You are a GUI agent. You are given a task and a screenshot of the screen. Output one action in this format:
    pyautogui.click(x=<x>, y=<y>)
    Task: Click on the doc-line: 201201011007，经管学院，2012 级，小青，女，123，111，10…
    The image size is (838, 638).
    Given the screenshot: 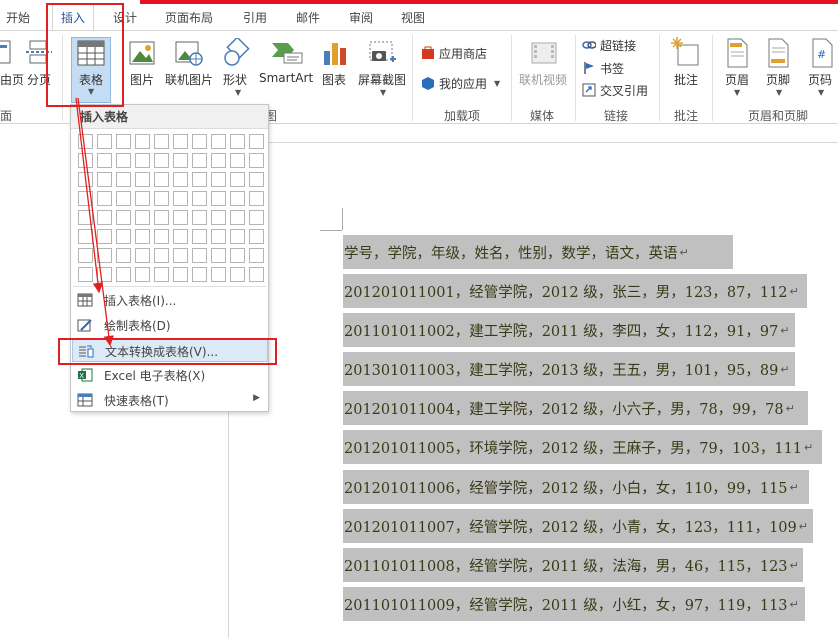 What is the action you would take?
    pyautogui.click(x=578, y=526)
    